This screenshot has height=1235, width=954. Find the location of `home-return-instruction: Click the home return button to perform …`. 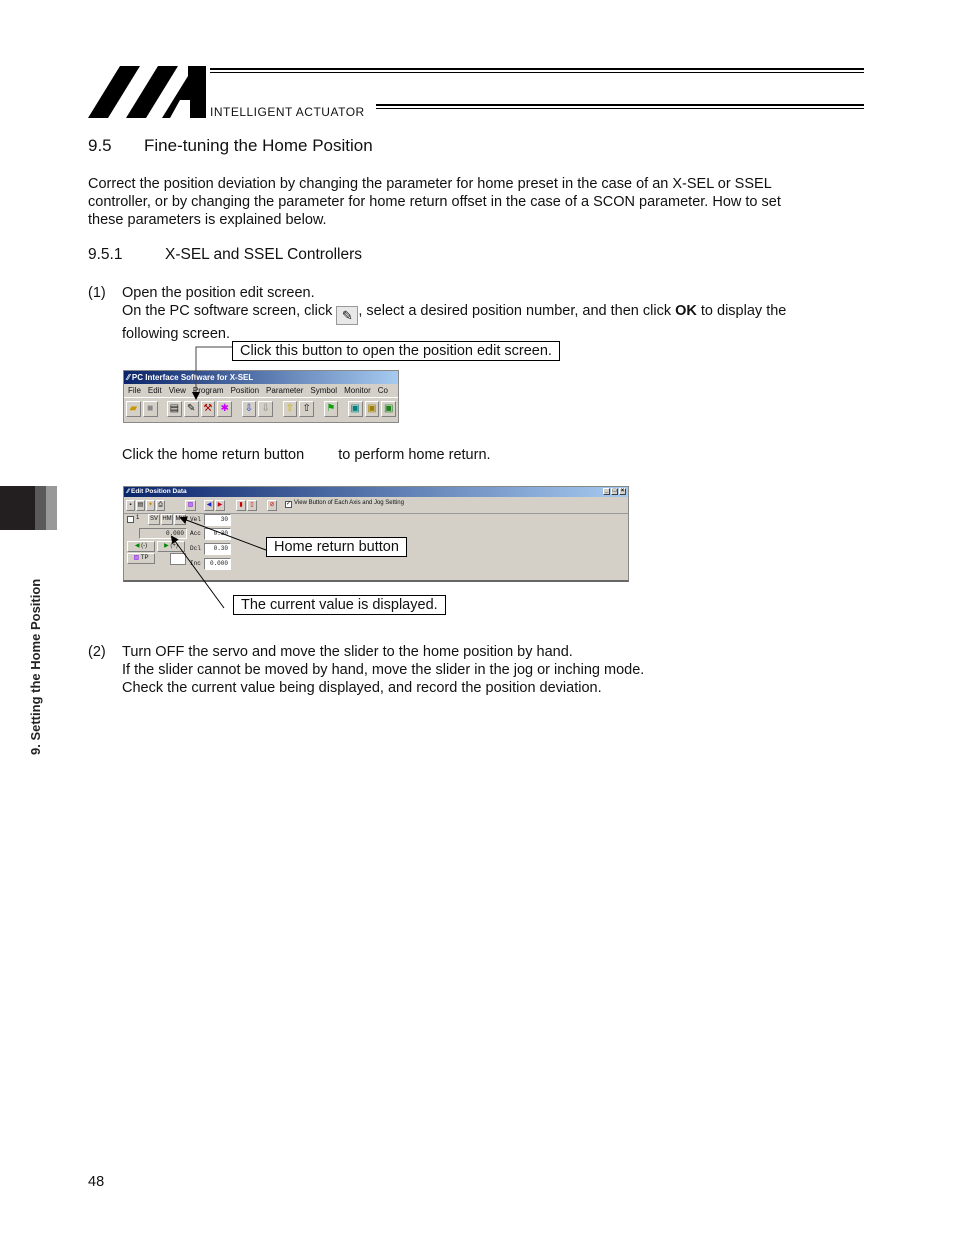

home-return-instruction: Click the home return button to perform … is located at coordinates (306, 455).